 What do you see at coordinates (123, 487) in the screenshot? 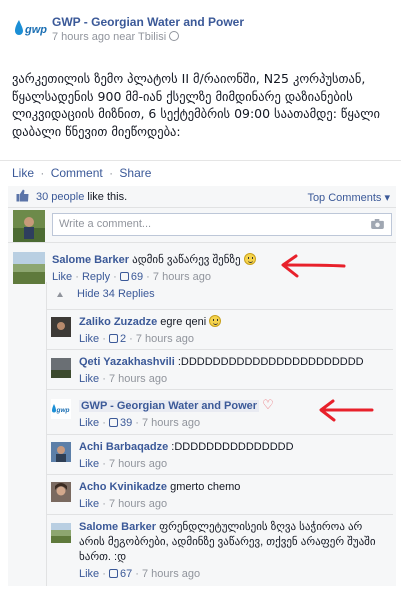
I see `reply-author: Acho Kvinikadze` at bounding box center [123, 487].